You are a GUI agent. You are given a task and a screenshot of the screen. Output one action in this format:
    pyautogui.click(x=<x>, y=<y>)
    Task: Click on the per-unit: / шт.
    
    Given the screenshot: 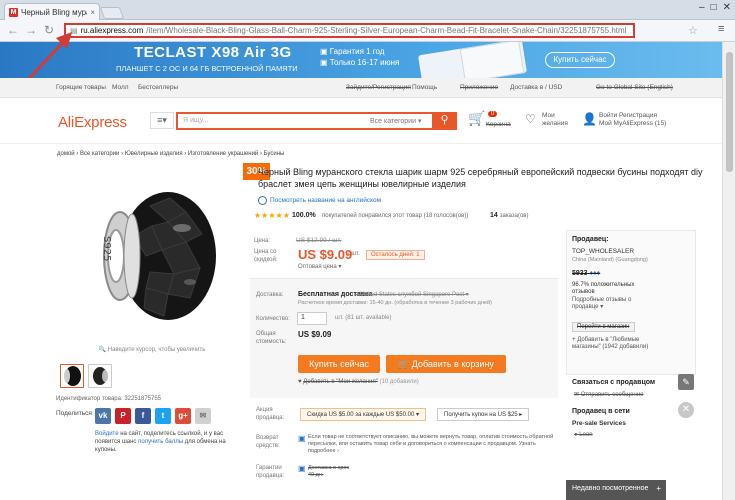 What is the action you would take?
    pyautogui.click(x=354, y=254)
    